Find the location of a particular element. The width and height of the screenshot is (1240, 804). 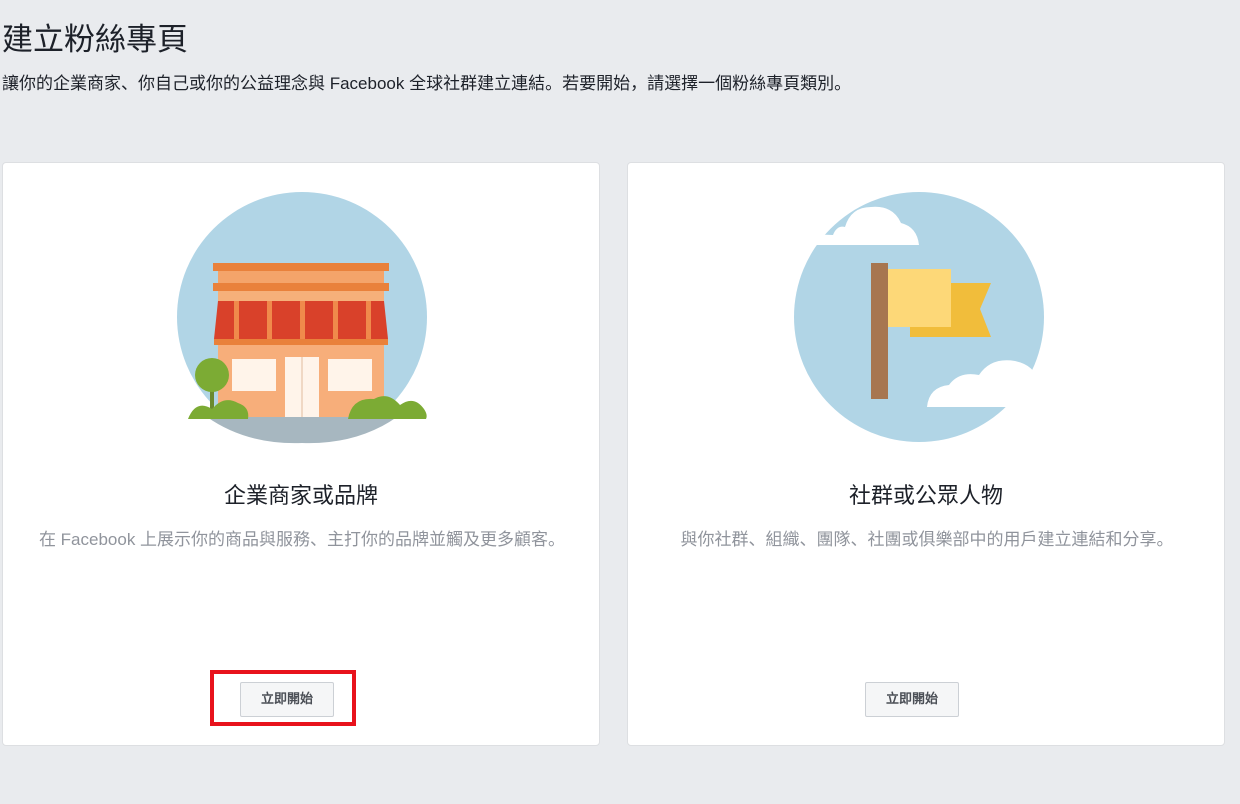

get-started-button-business: 立即開始 is located at coordinates (287, 699).